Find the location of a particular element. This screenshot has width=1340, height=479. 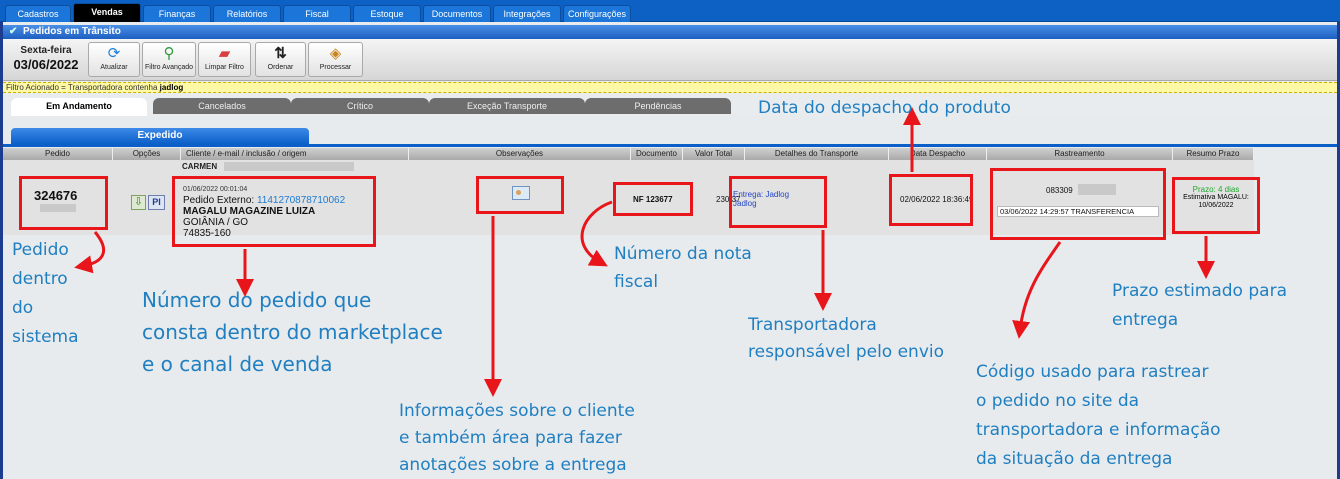

annotation-pedido: Pedido dentro do sistema is located at coordinates (45, 293).